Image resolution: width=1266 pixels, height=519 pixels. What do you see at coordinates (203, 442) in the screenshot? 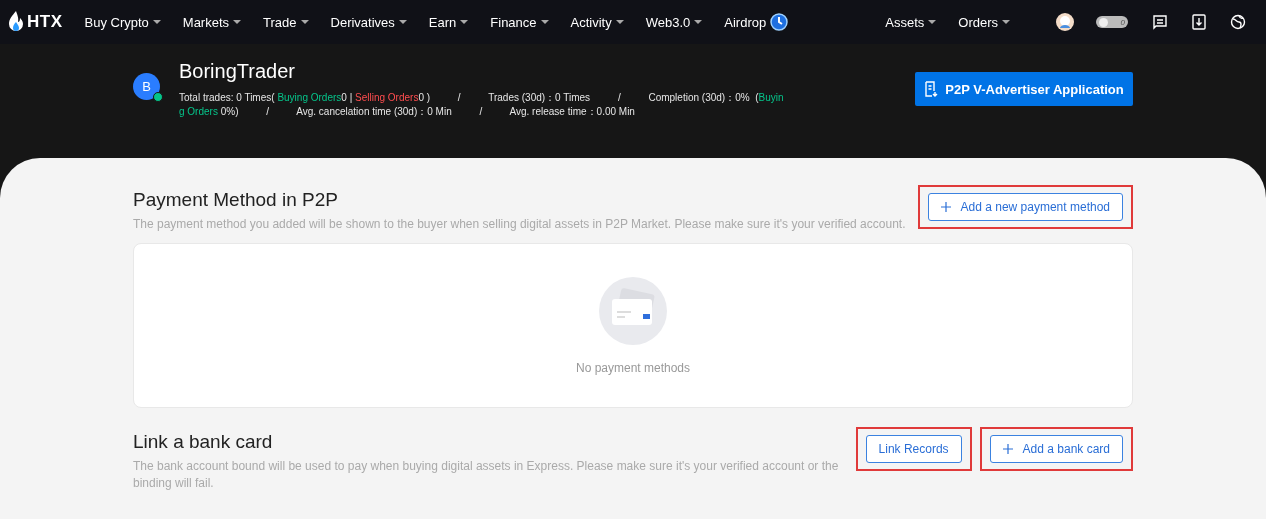
I see `section-title: Link a bank card` at bounding box center [203, 442].